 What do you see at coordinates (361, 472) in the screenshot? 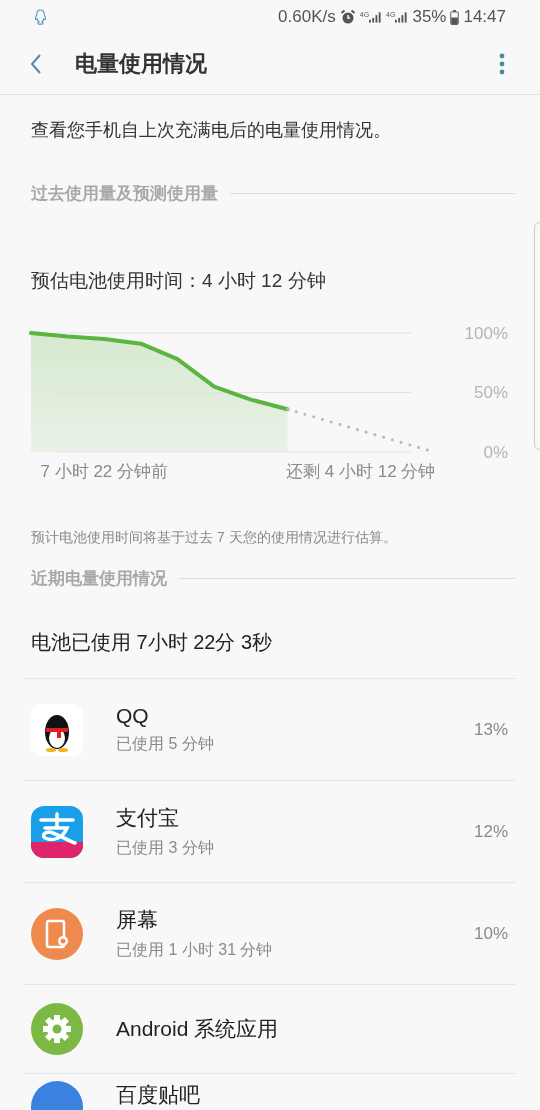
I see `axis-label: 还剩 4 小时 12 分钟` at bounding box center [361, 472].